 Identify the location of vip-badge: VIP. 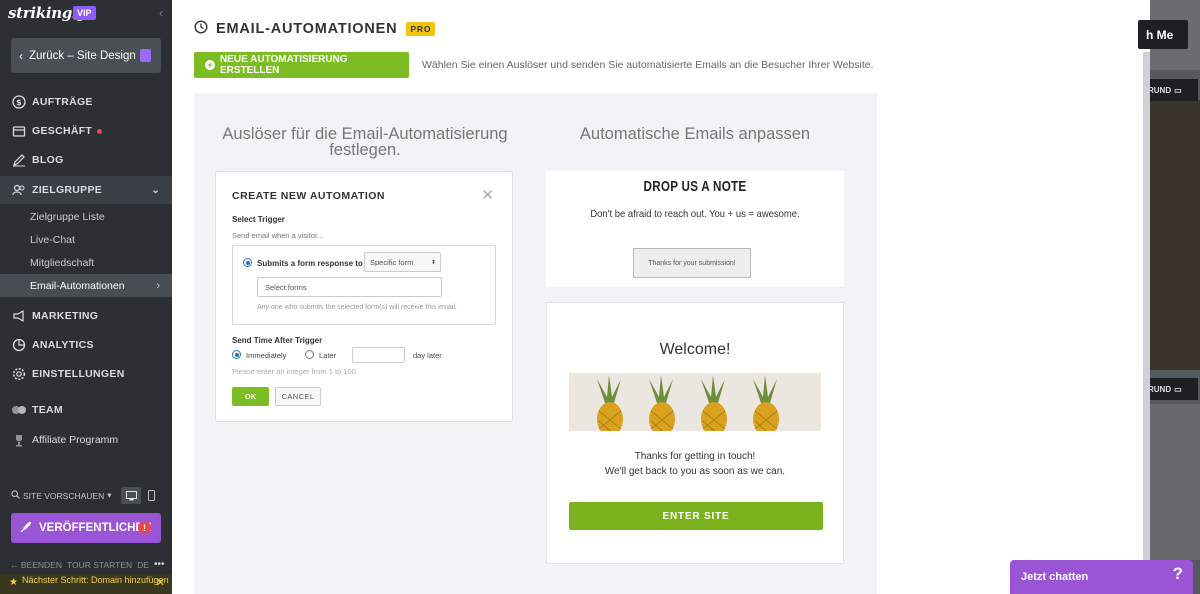
(84, 13).